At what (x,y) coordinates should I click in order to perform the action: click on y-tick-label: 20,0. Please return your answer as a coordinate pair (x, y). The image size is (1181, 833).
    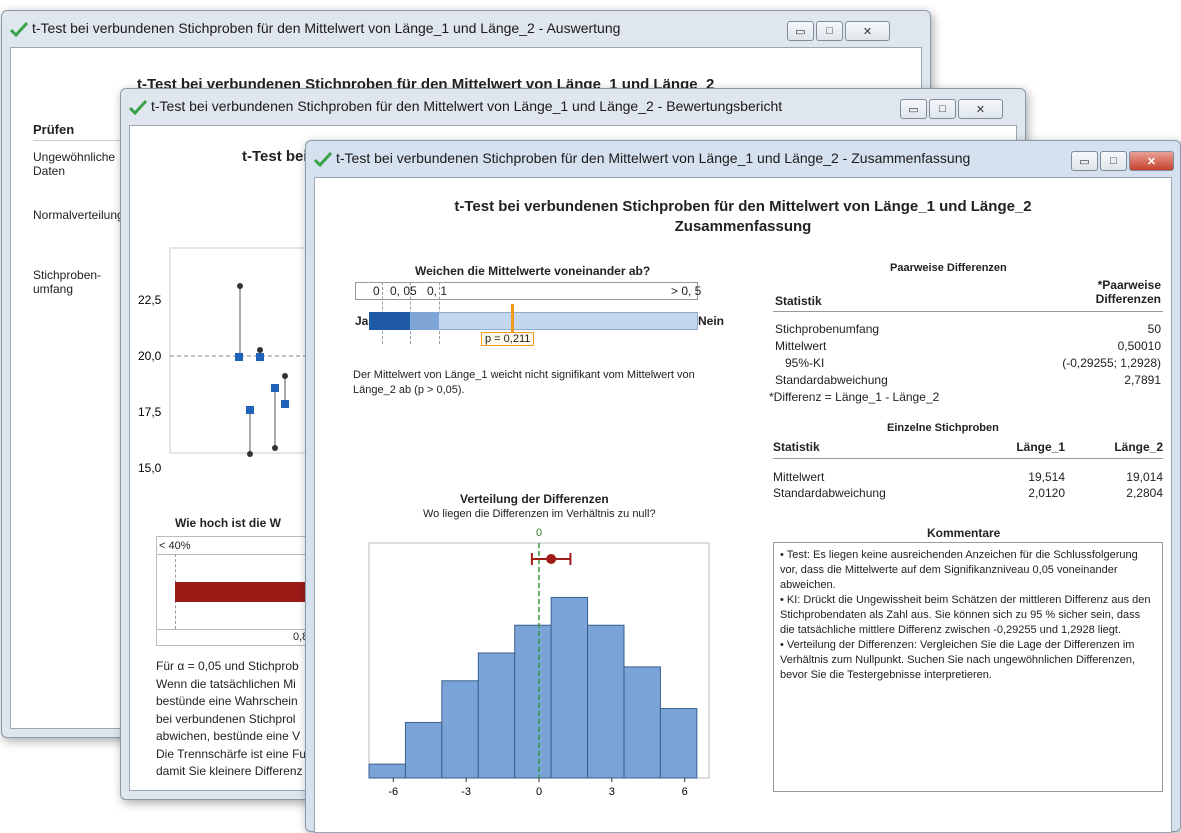
    Looking at the image, I should click on (150, 356).